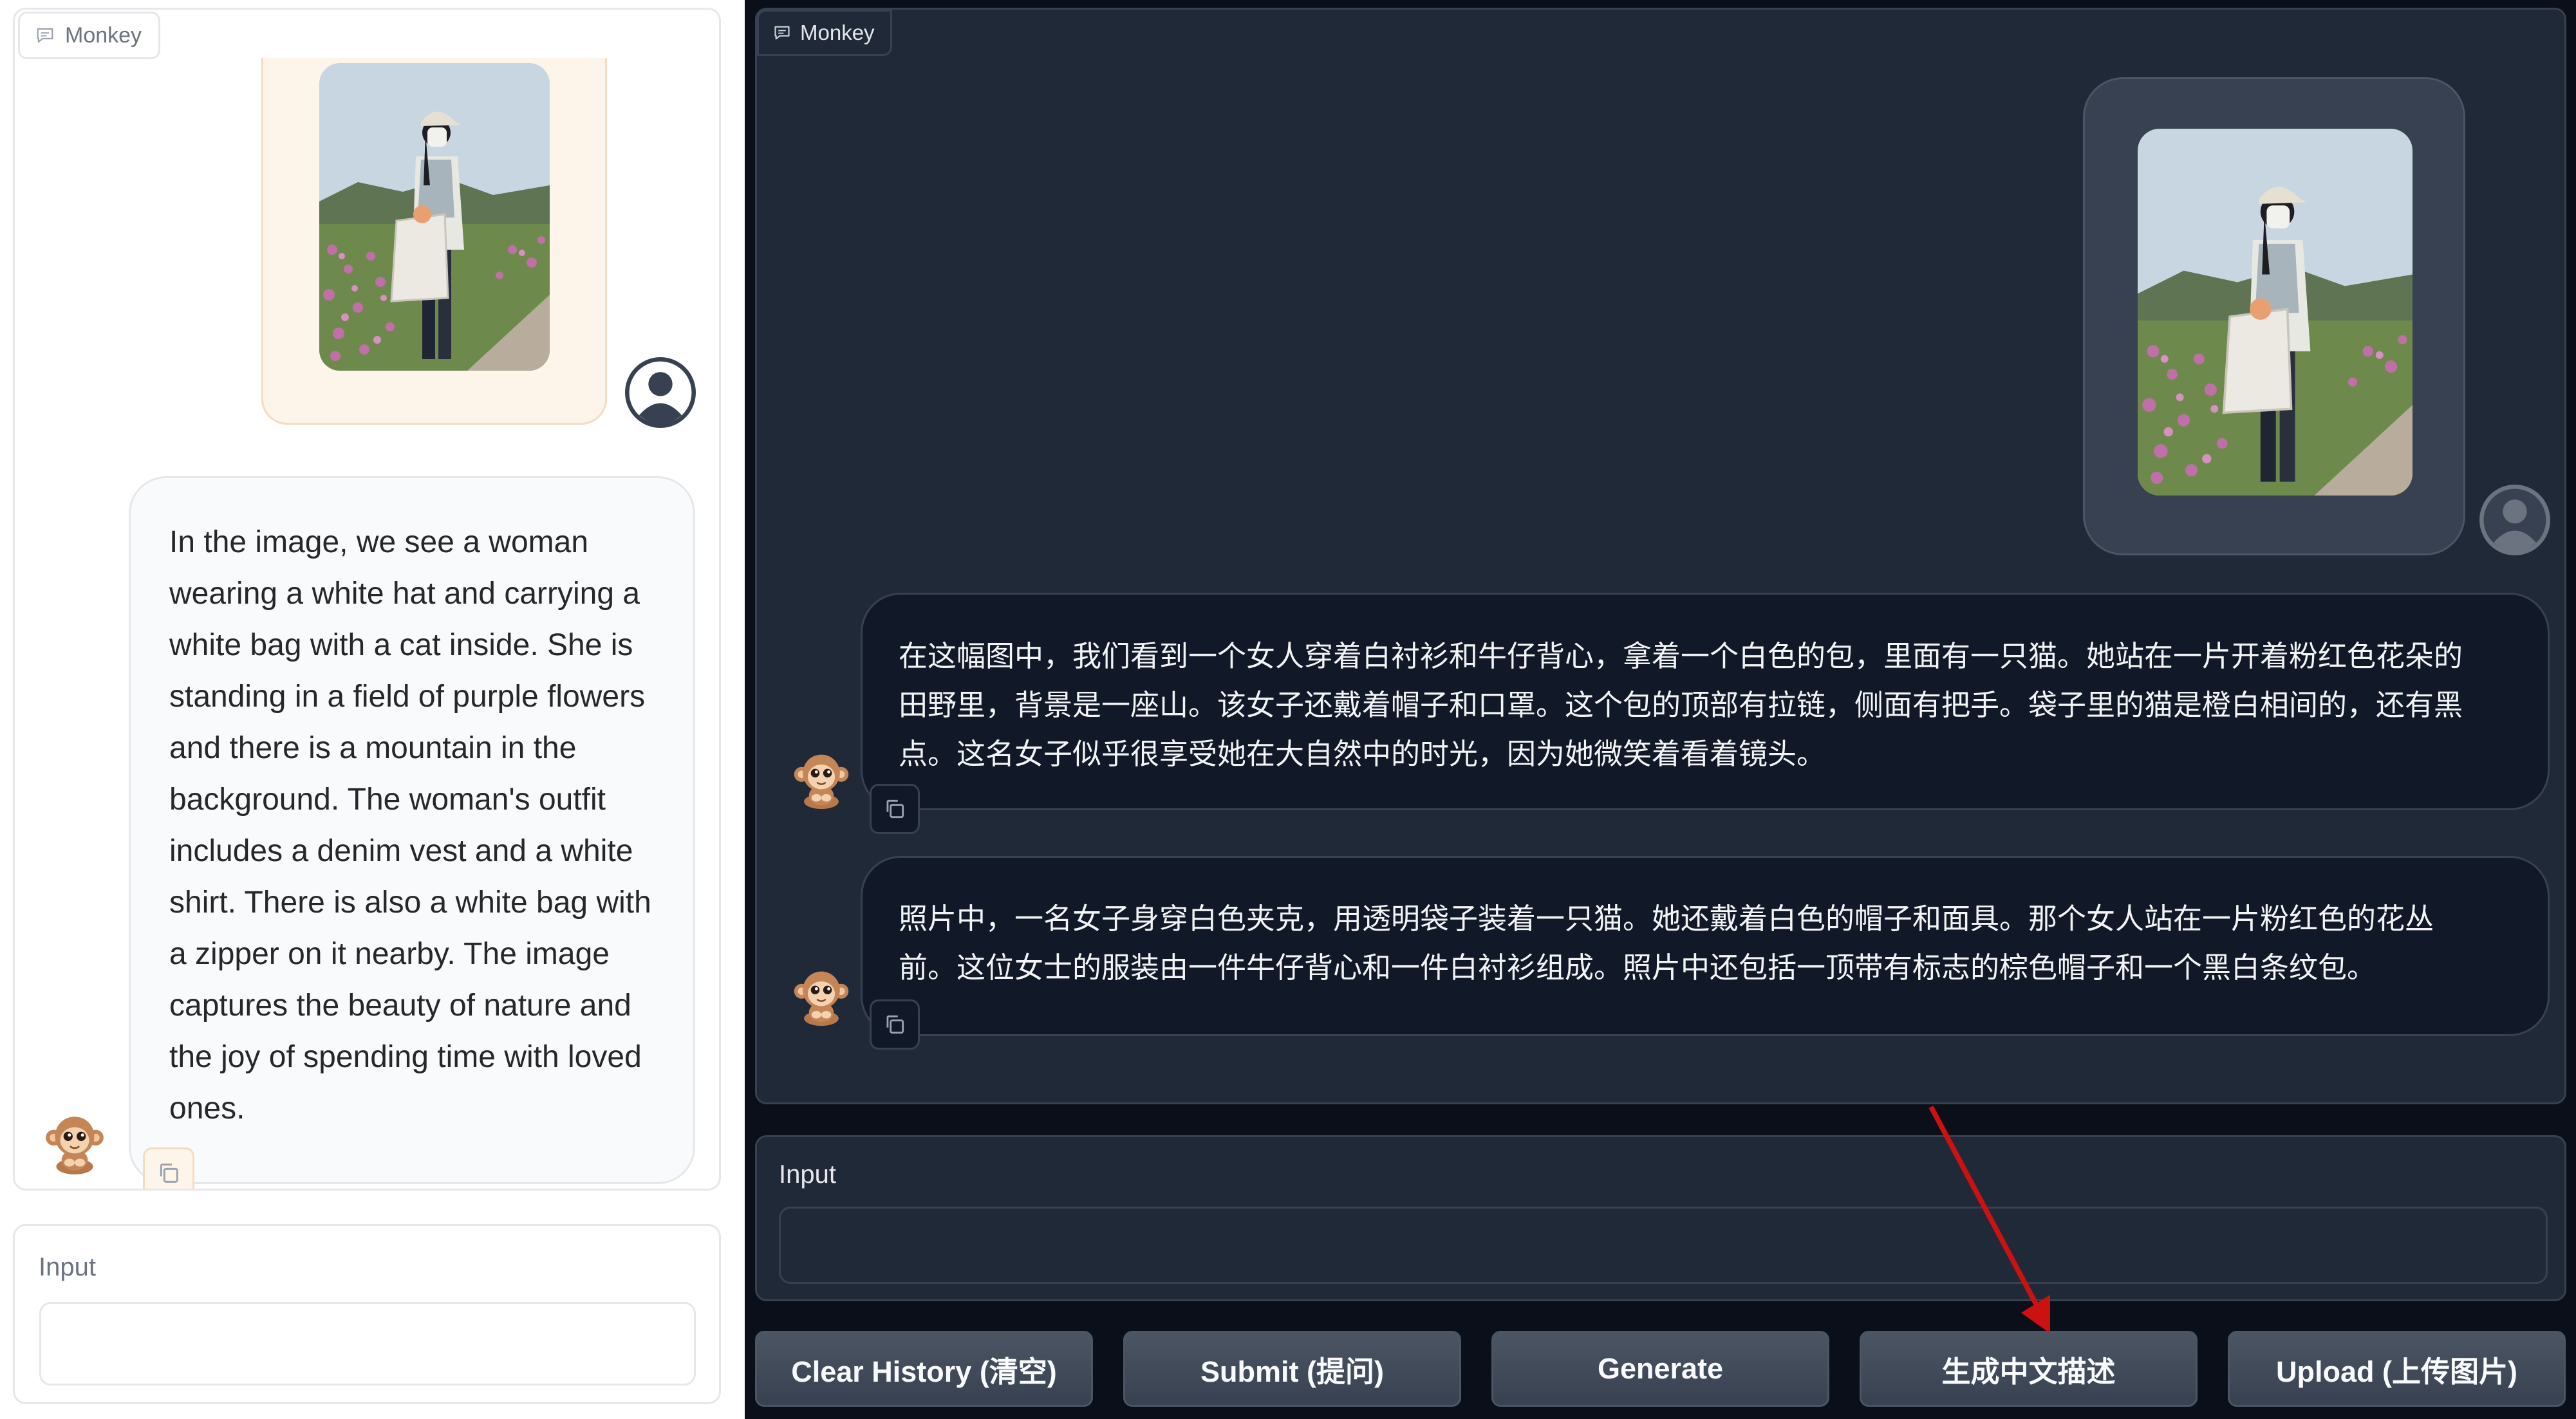 The height and width of the screenshot is (1419, 2576). I want to click on generate-chinese-description-button: 生成中文描述, so click(2029, 1369).